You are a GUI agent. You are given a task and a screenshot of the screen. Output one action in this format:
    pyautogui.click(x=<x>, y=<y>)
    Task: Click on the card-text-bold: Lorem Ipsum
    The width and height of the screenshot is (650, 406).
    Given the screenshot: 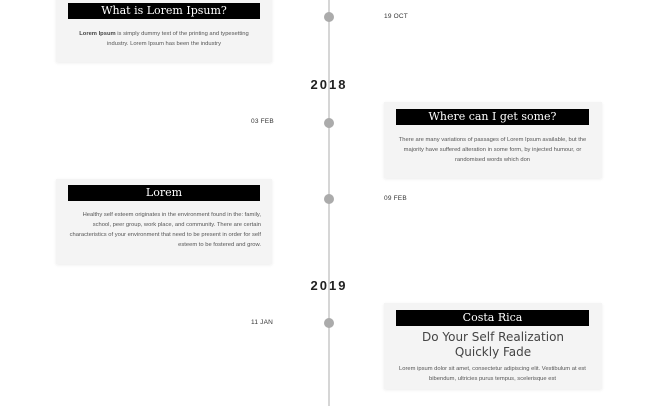 What is the action you would take?
    pyautogui.click(x=97, y=34)
    